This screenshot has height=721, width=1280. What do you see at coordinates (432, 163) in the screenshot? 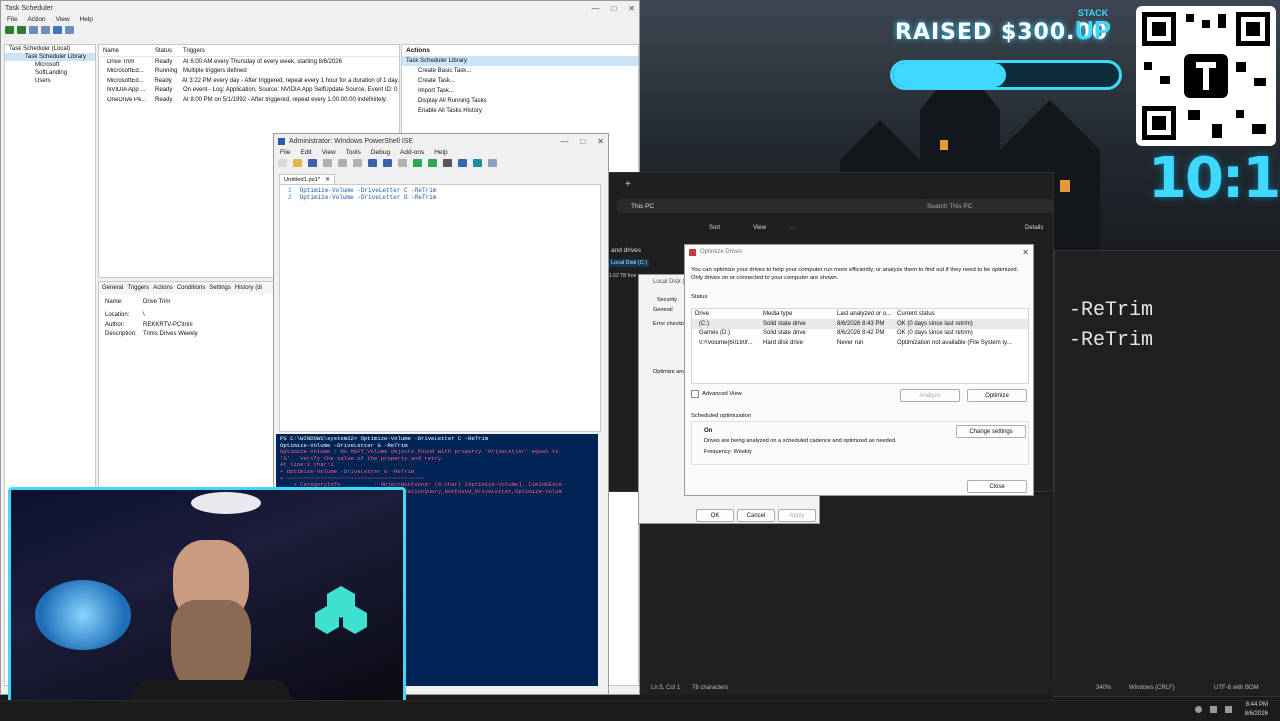
I see `run-selection-icon` at bounding box center [432, 163].